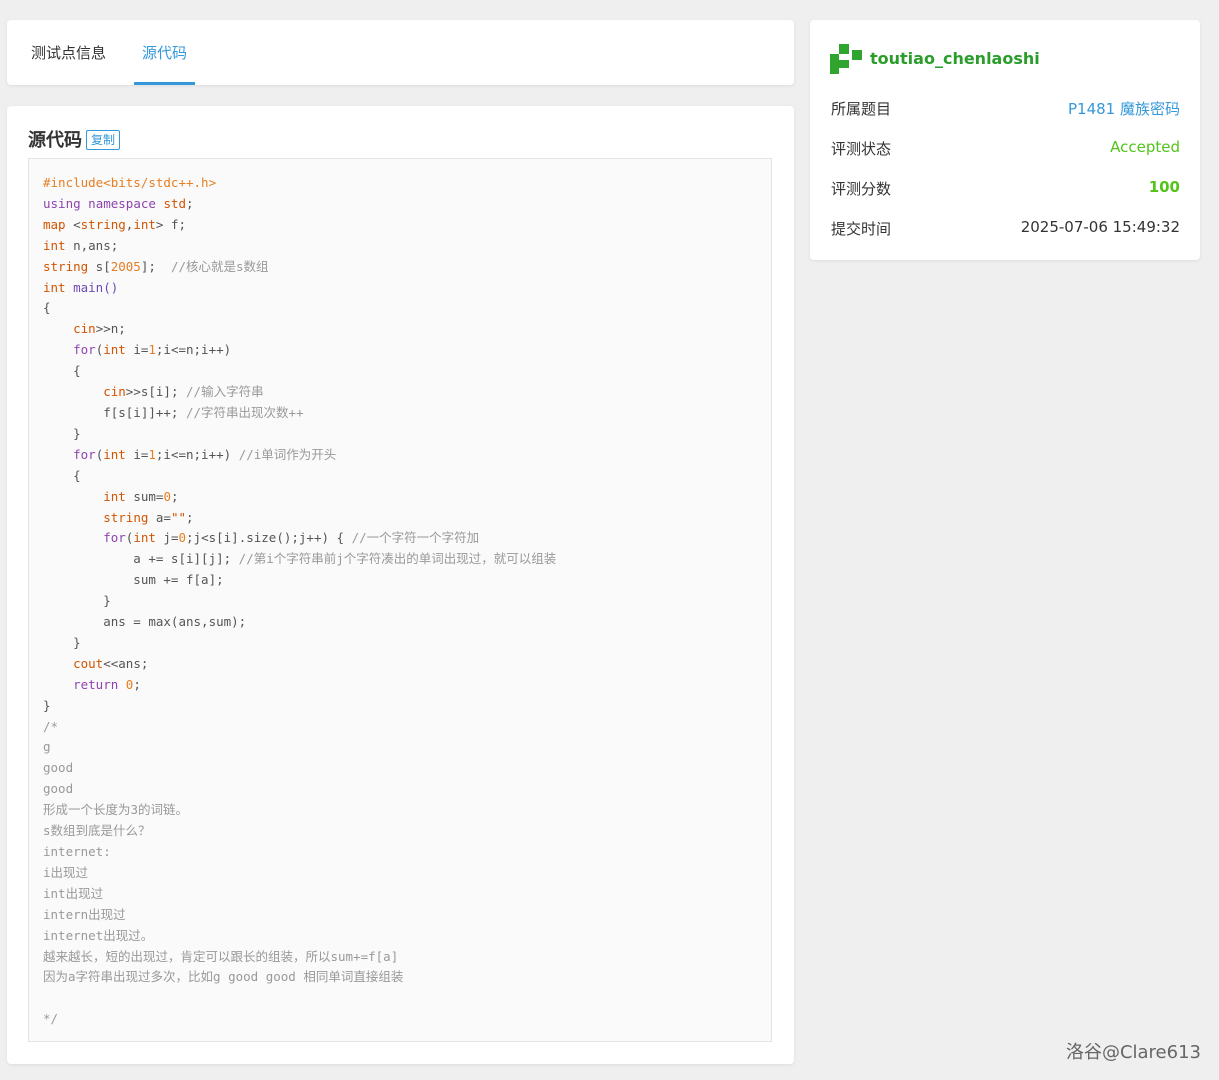 Image resolution: width=1219 pixels, height=1080 pixels. Describe the element at coordinates (287, 454) in the screenshot. I see `code-token: //i单词作为开头` at that location.